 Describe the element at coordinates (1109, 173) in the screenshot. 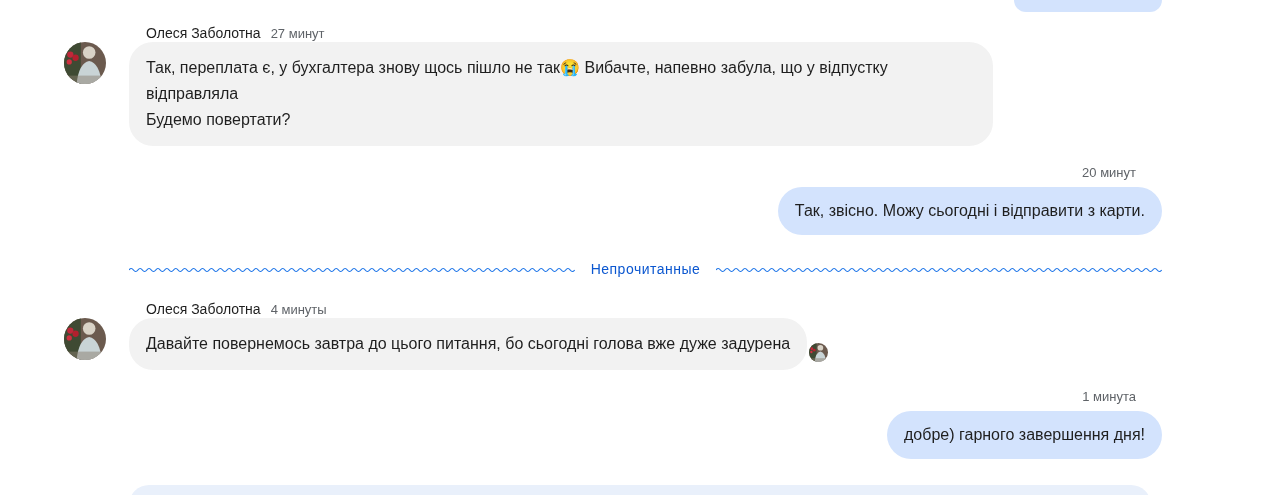

I see `message-time: 20 минут` at that location.